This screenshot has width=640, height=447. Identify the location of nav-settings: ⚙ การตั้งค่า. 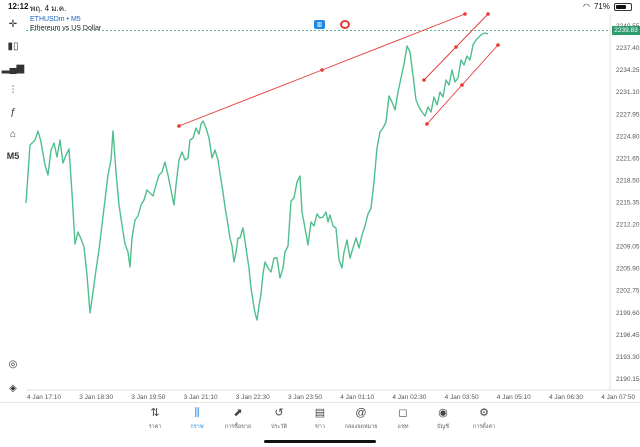
(484, 419).